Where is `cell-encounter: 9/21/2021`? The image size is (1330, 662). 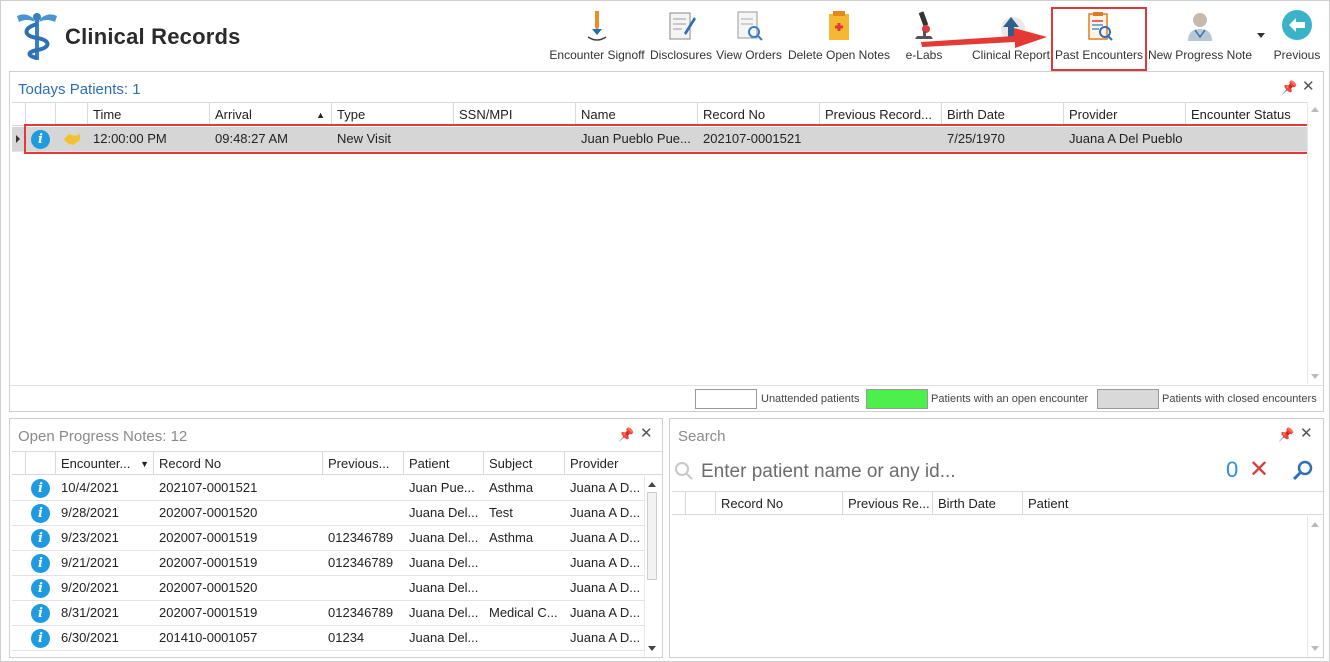 cell-encounter: 9/21/2021 is located at coordinates (90, 562).